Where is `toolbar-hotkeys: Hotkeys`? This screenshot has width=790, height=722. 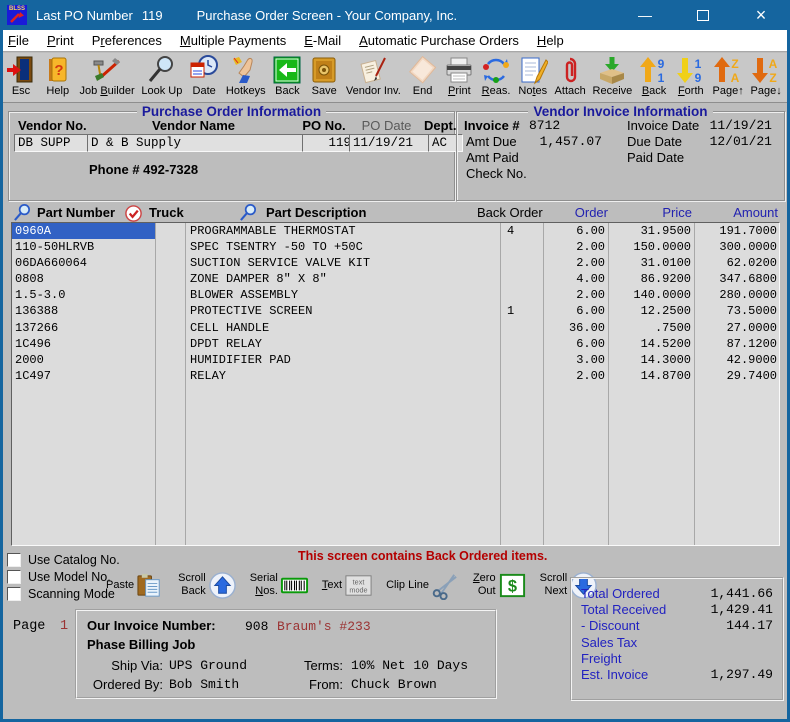 toolbar-hotkeys: Hotkeys is located at coordinates (246, 78).